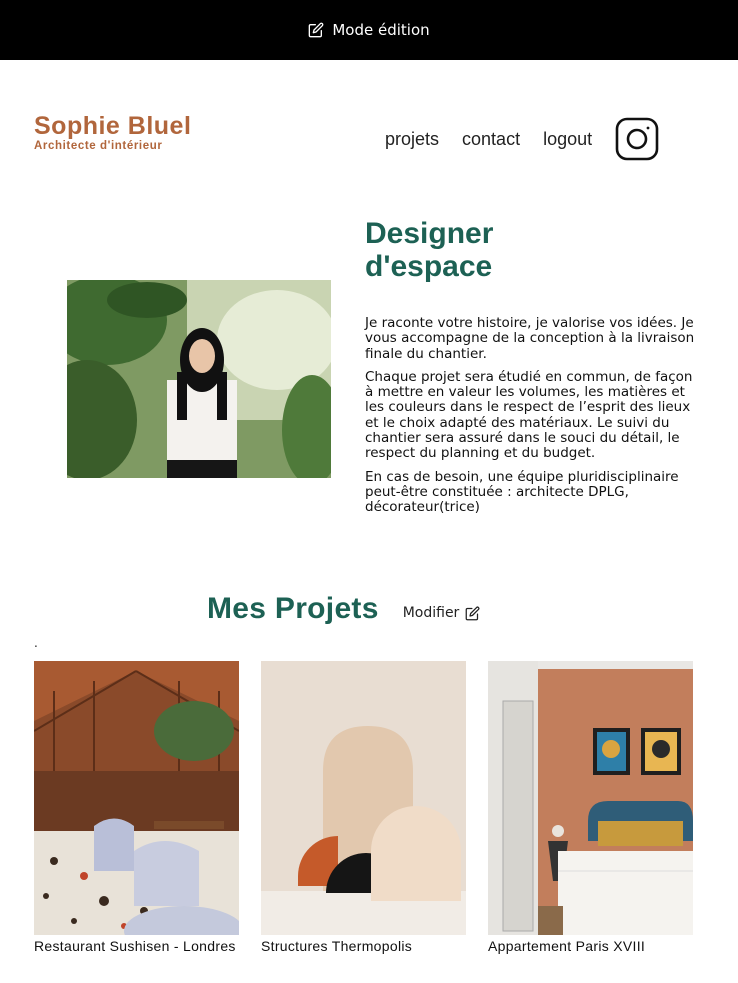  I want to click on project-card: Appartement Paris XVIII, so click(590, 807).